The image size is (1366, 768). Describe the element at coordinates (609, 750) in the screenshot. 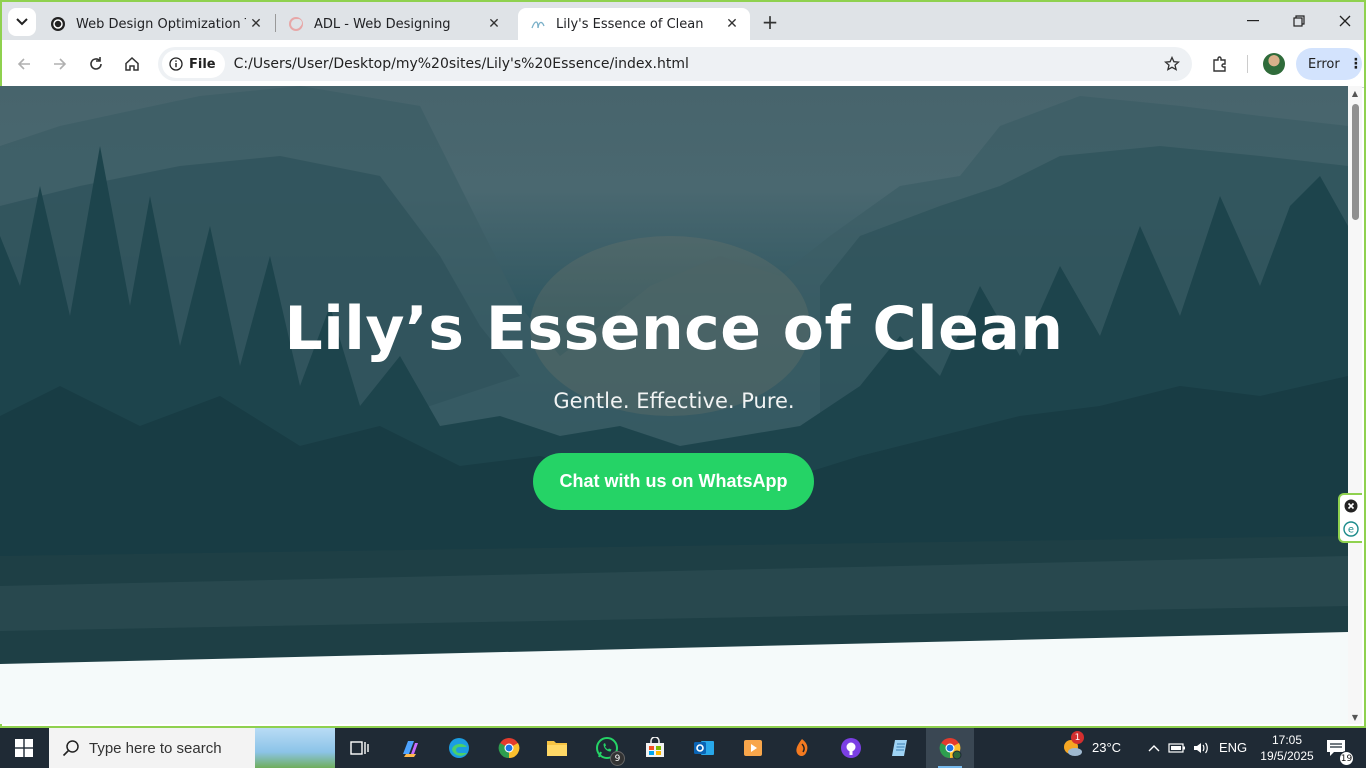

I see `whatsapp-icon: 9` at that location.